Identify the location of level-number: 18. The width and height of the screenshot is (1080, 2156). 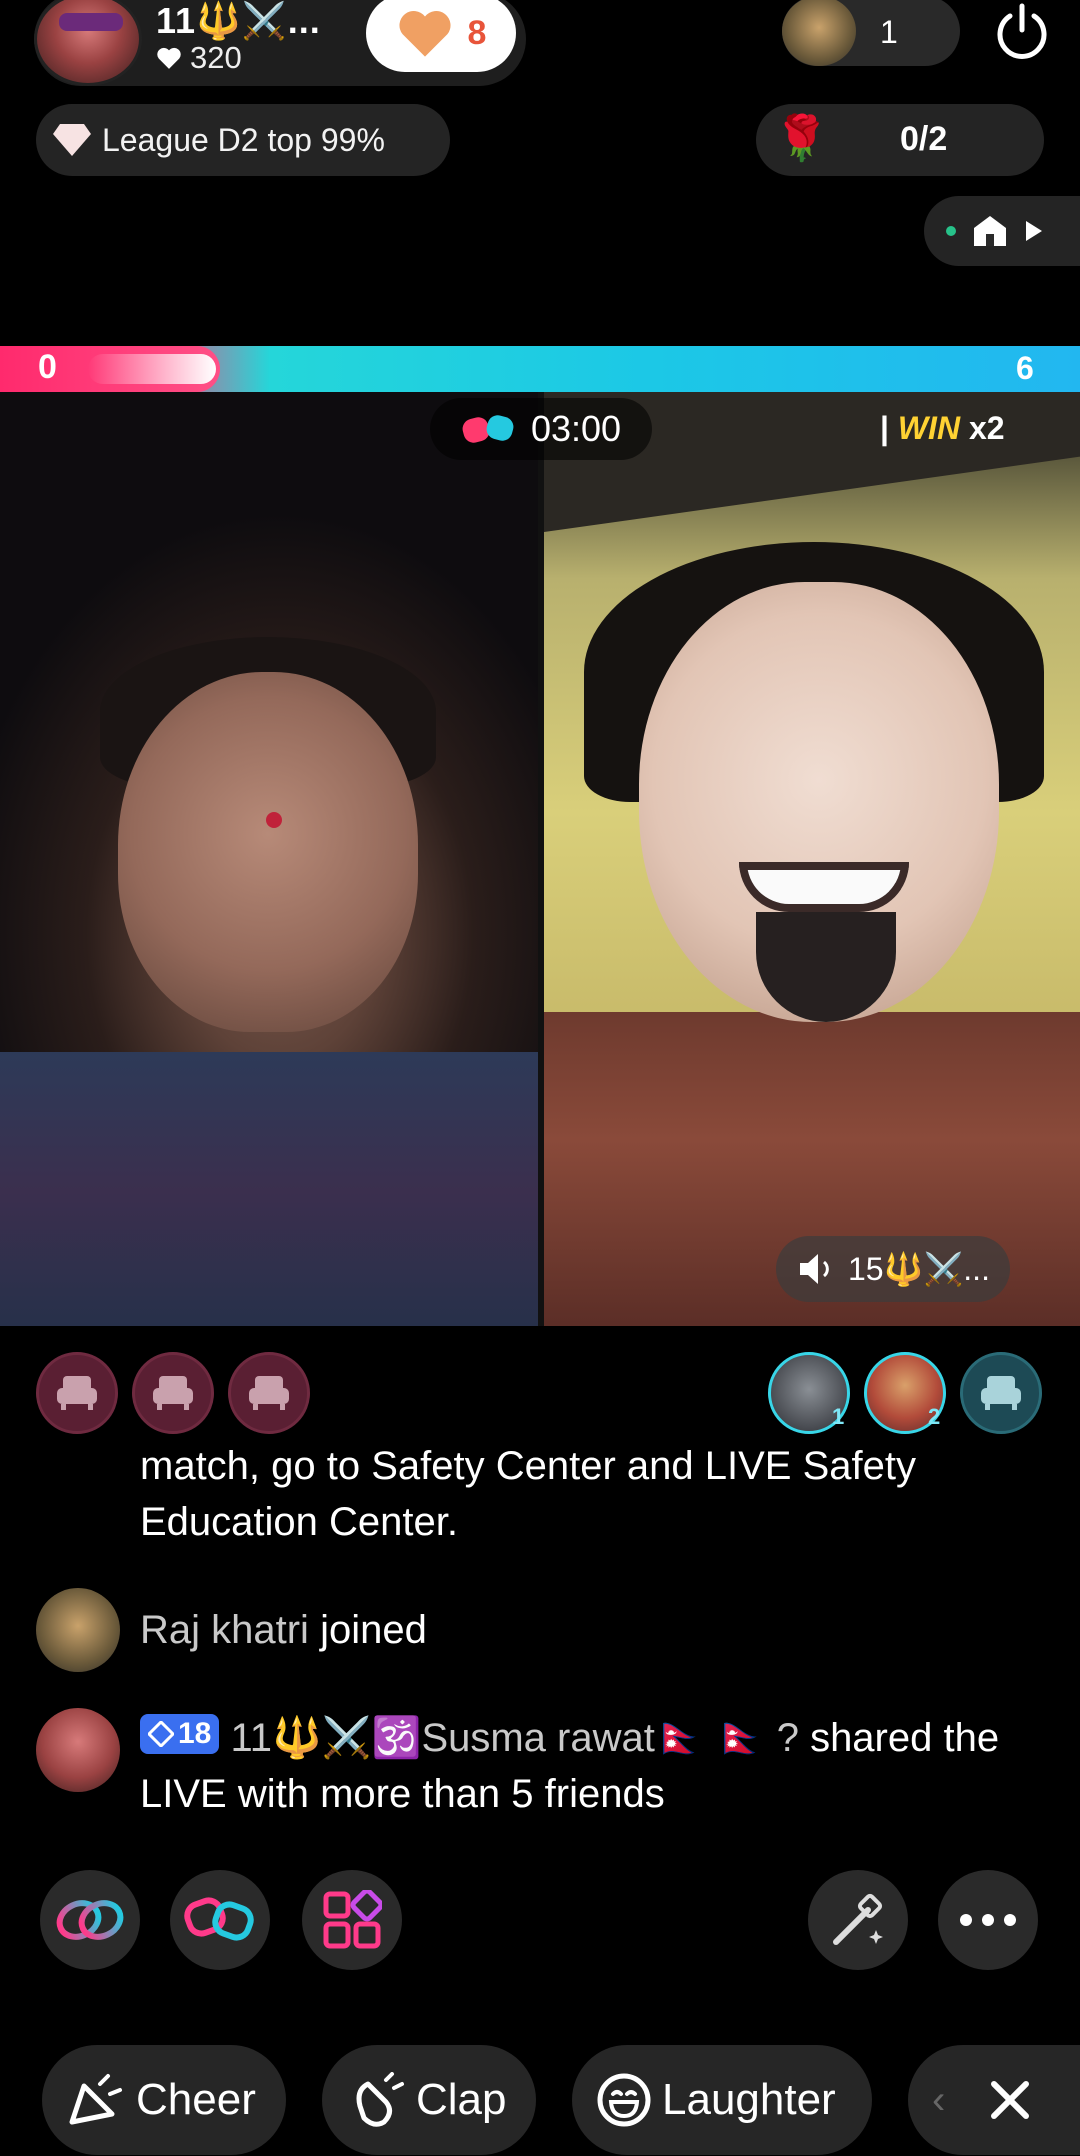
(195, 1733).